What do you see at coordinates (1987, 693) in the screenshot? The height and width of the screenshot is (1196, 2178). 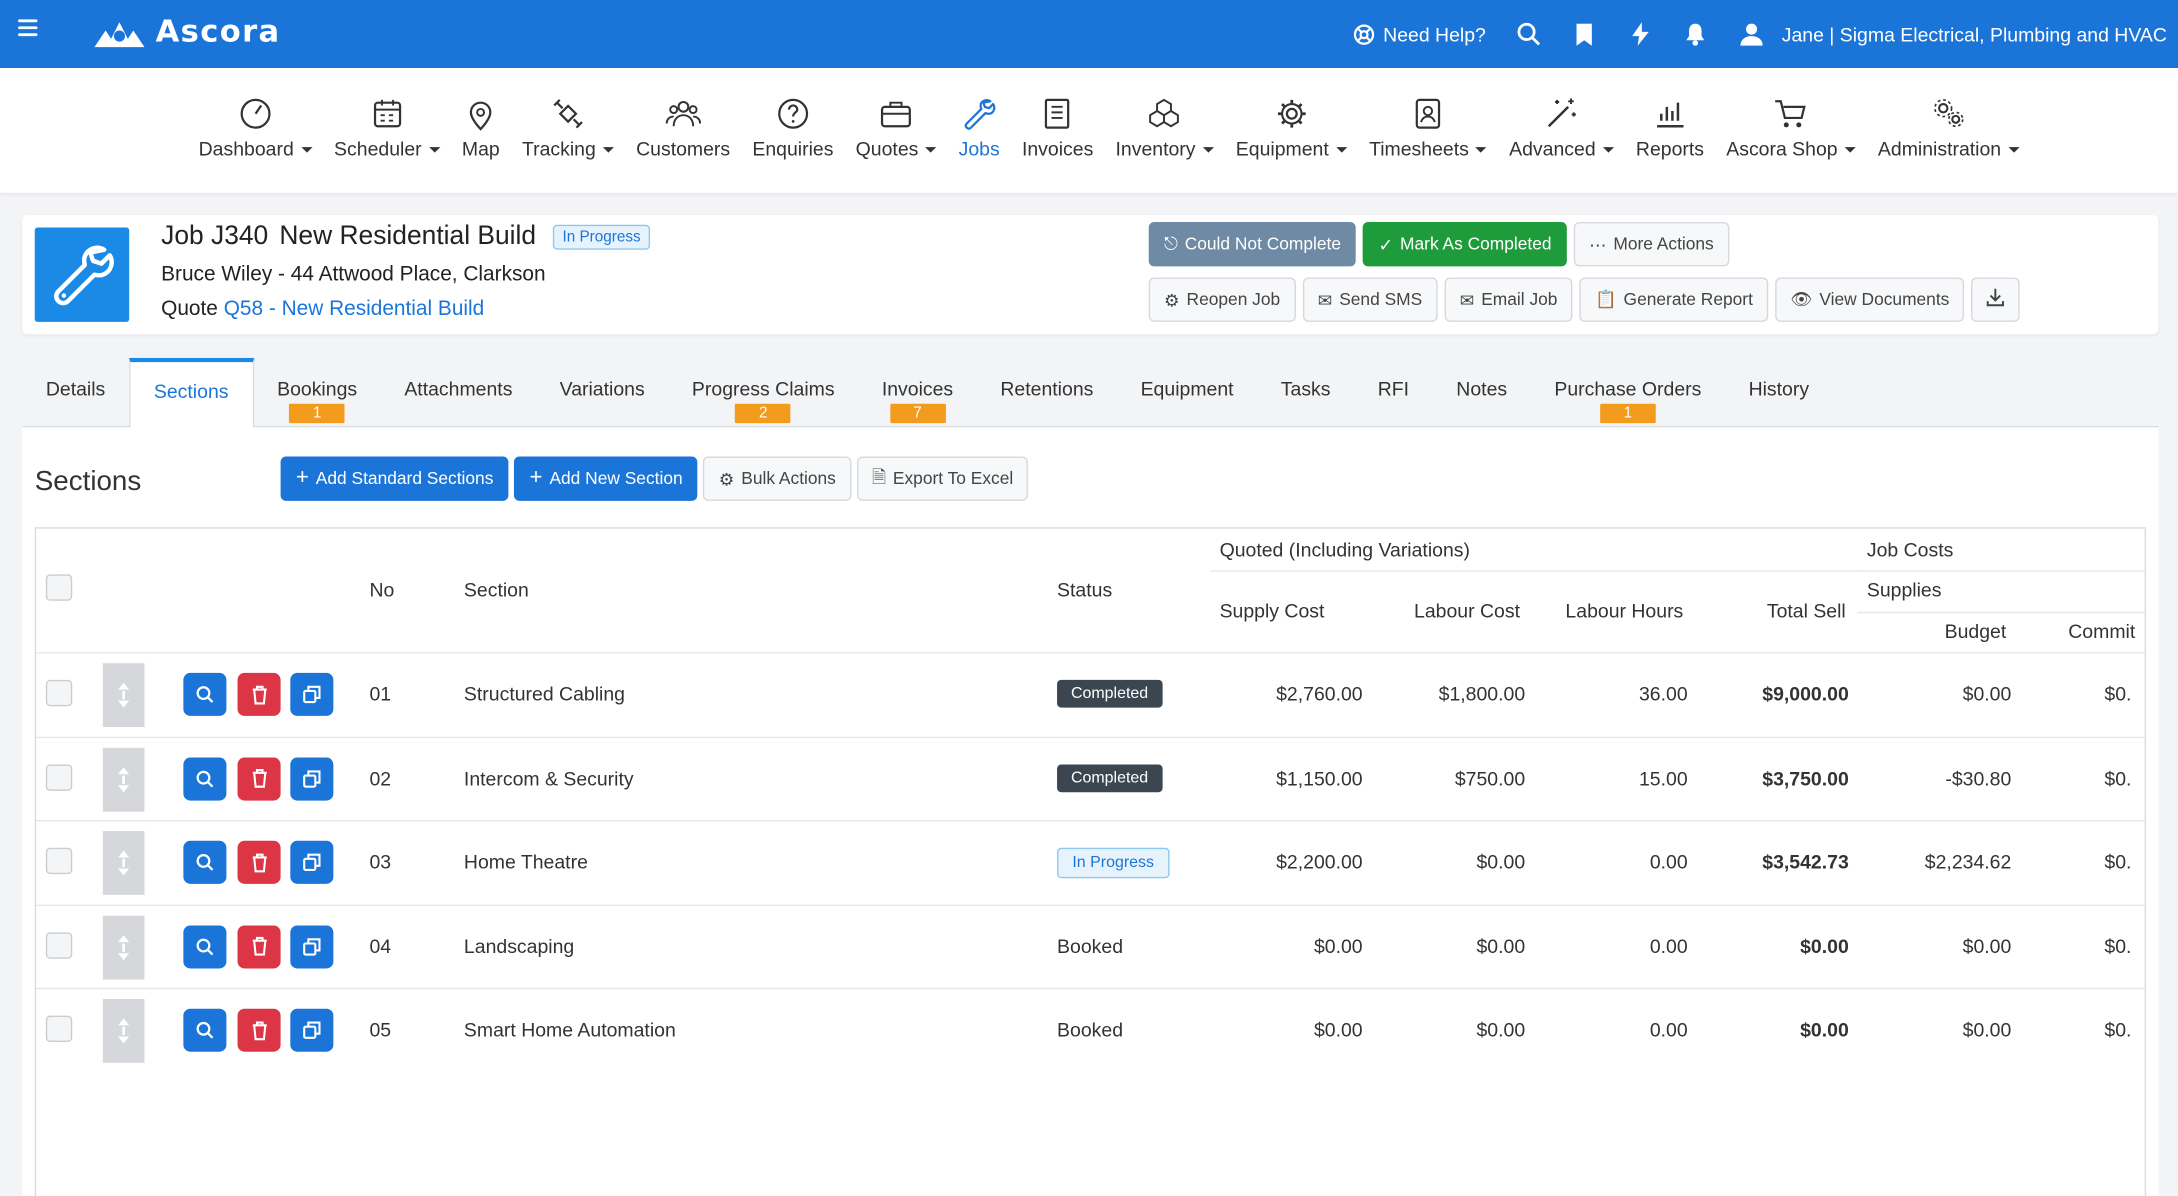 I see `supplies-budget: $0.00` at bounding box center [1987, 693].